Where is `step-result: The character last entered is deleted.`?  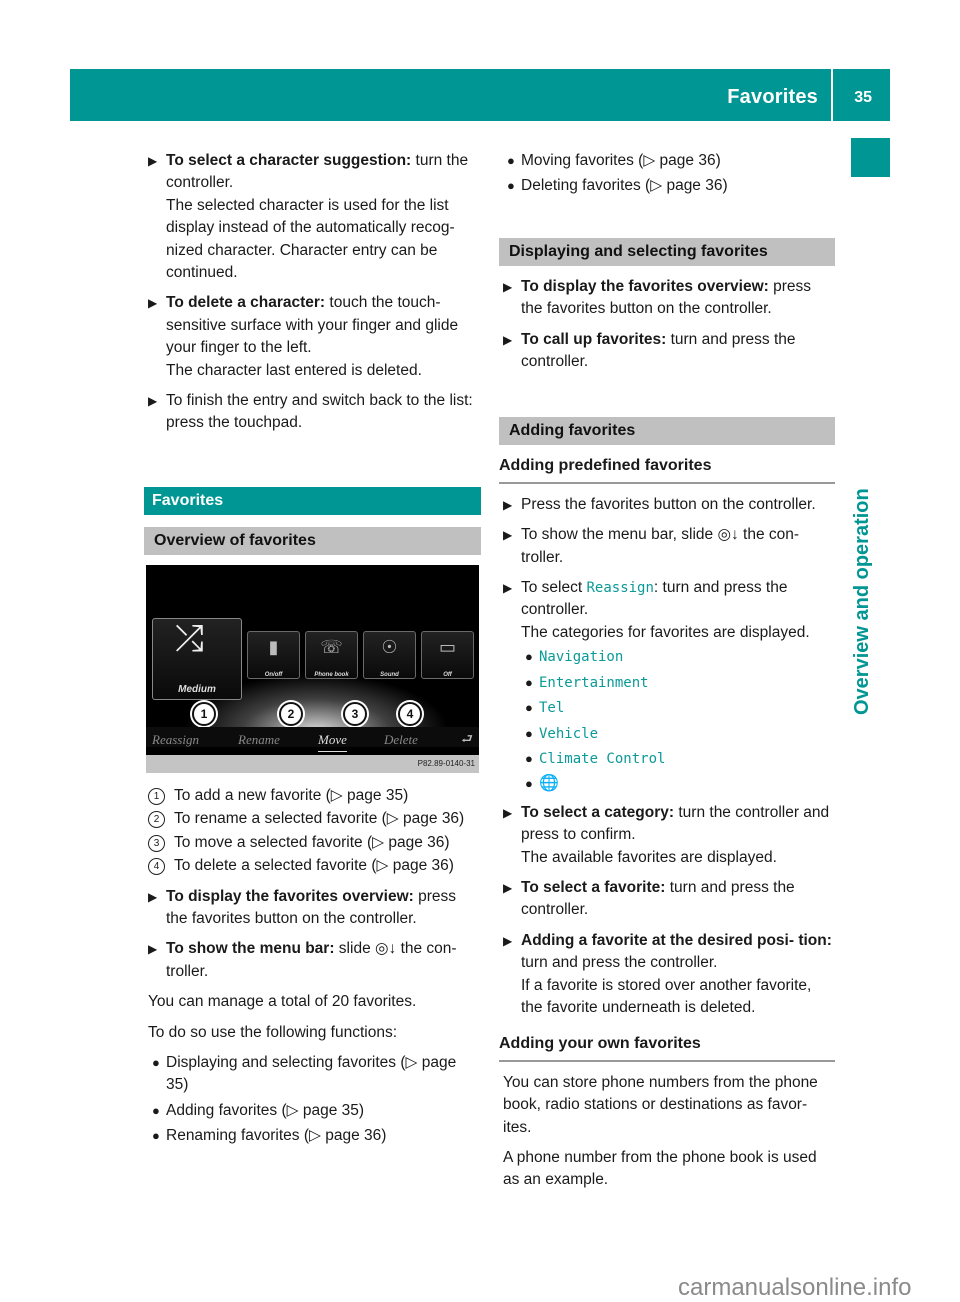
step-result: The character last entered is deleted. is located at coordinates (294, 370).